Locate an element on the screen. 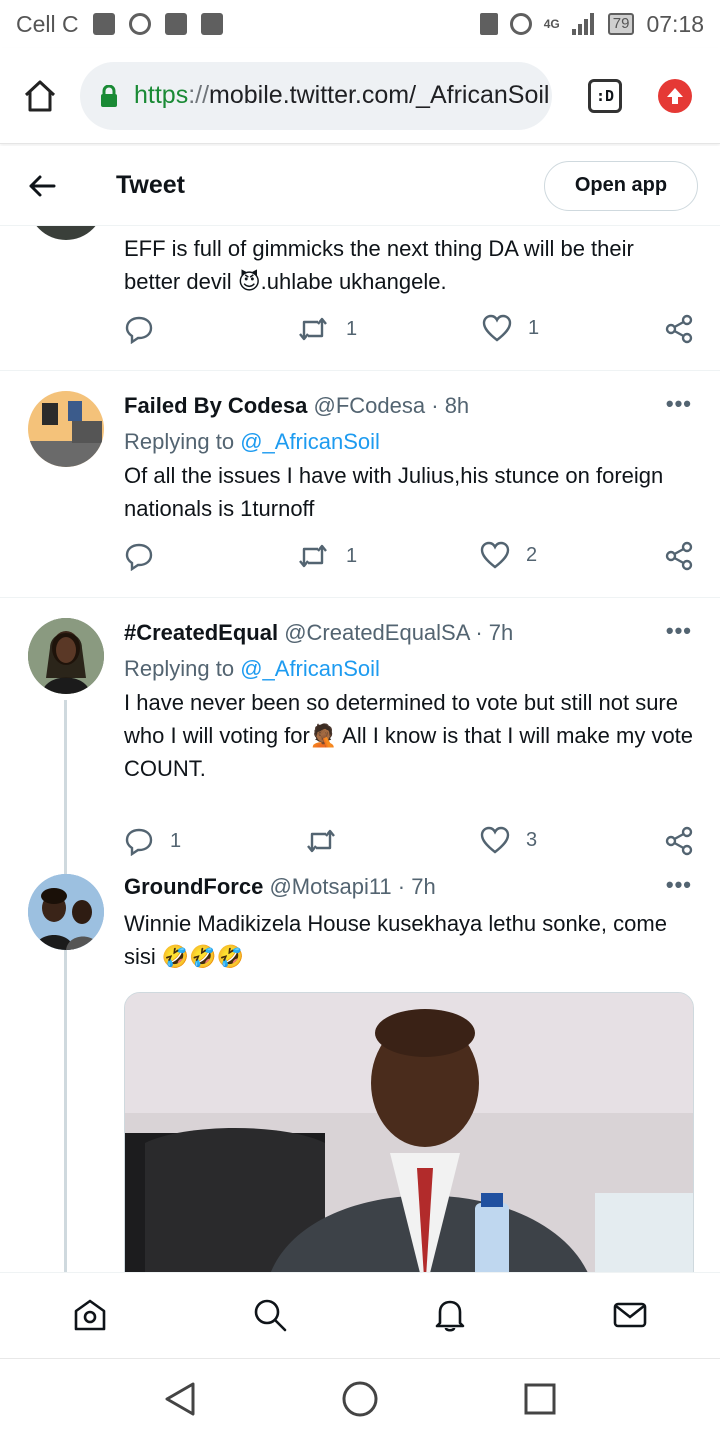  address-bar: https://mobile.twitter.com/_AfricanSoil is located at coordinates (316, 95).